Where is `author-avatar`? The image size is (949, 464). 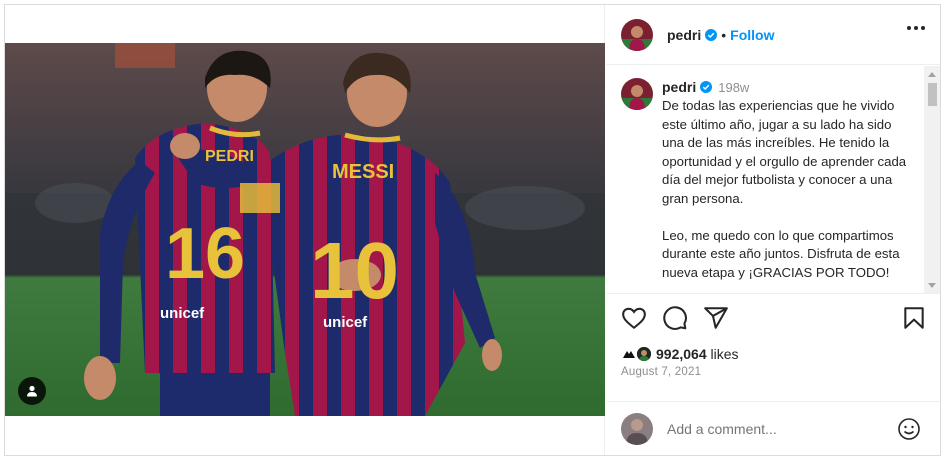
author-avatar is located at coordinates (637, 34).